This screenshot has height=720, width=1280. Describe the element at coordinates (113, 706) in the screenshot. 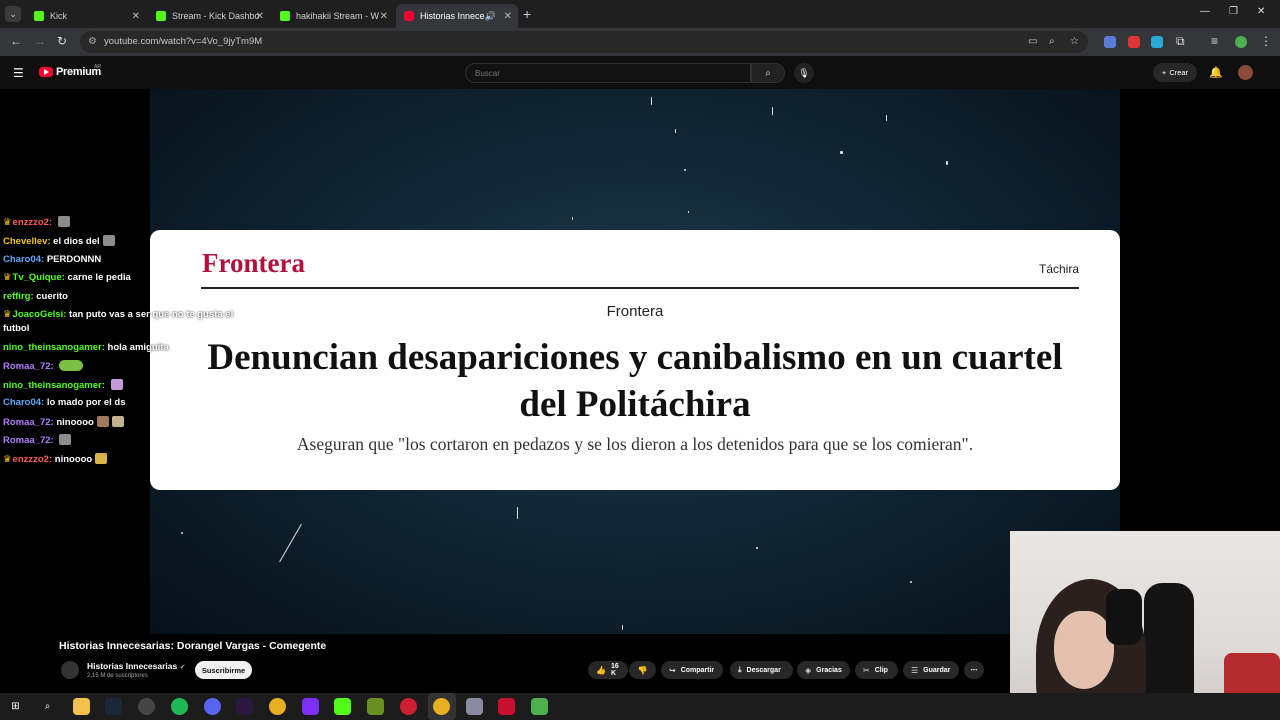

I see `steam-icon` at that location.